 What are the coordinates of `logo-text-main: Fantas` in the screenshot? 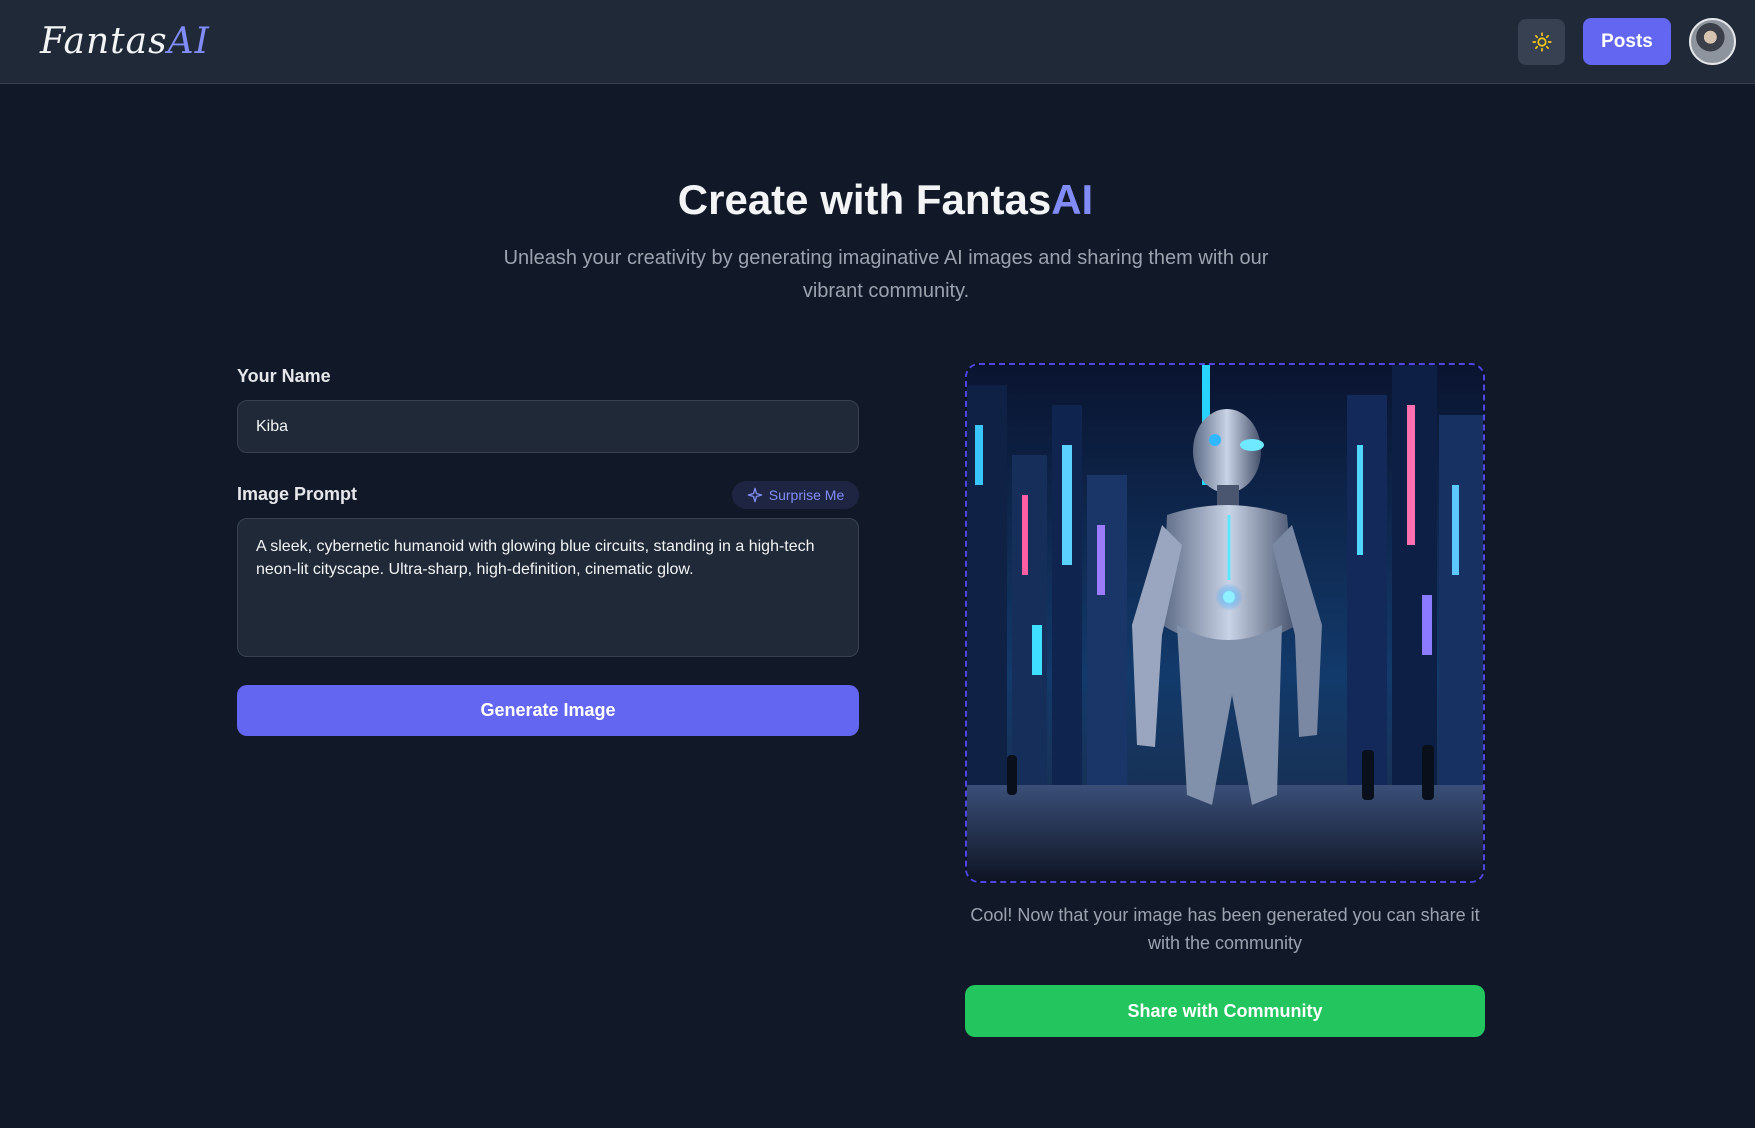 It's located at (104, 41).